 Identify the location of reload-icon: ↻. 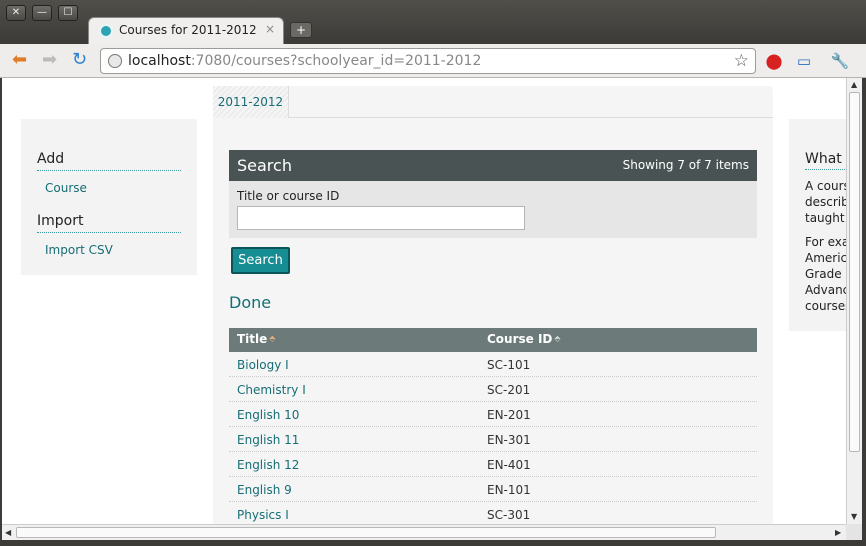
(79, 60).